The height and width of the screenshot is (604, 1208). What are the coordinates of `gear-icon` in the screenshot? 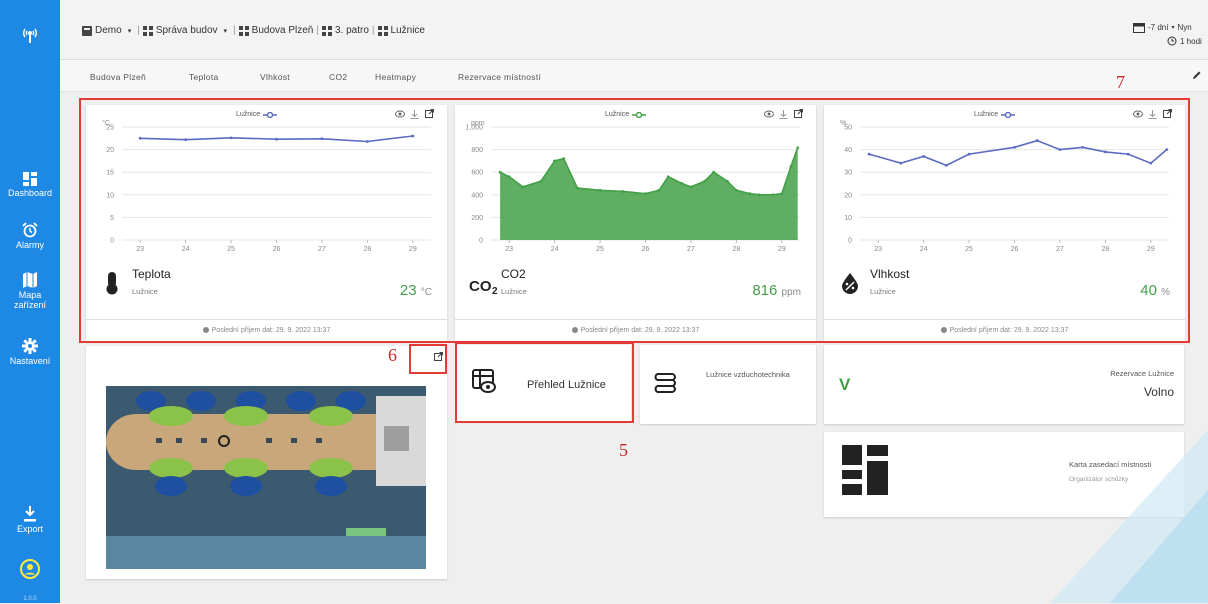 It's located at (30, 346).